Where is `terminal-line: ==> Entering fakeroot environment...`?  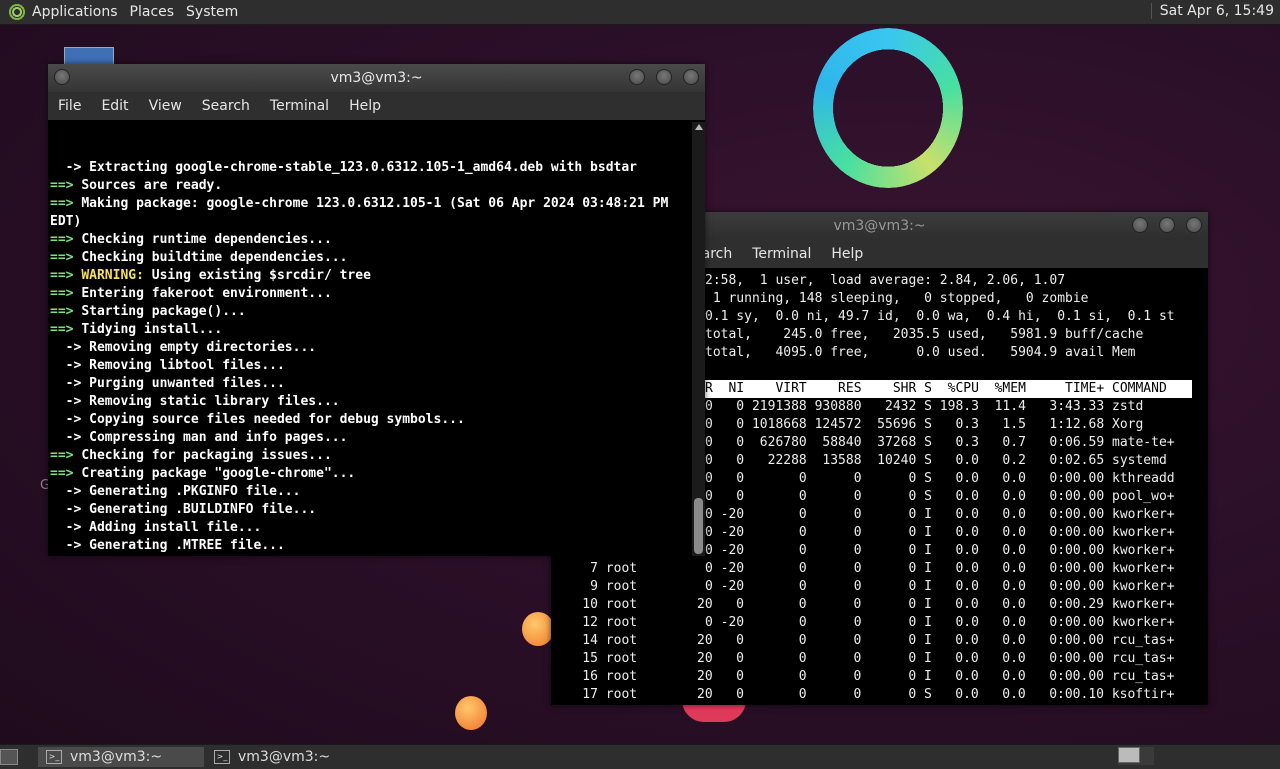
terminal-line: ==> Entering fakeroot environment... is located at coordinates (370, 294).